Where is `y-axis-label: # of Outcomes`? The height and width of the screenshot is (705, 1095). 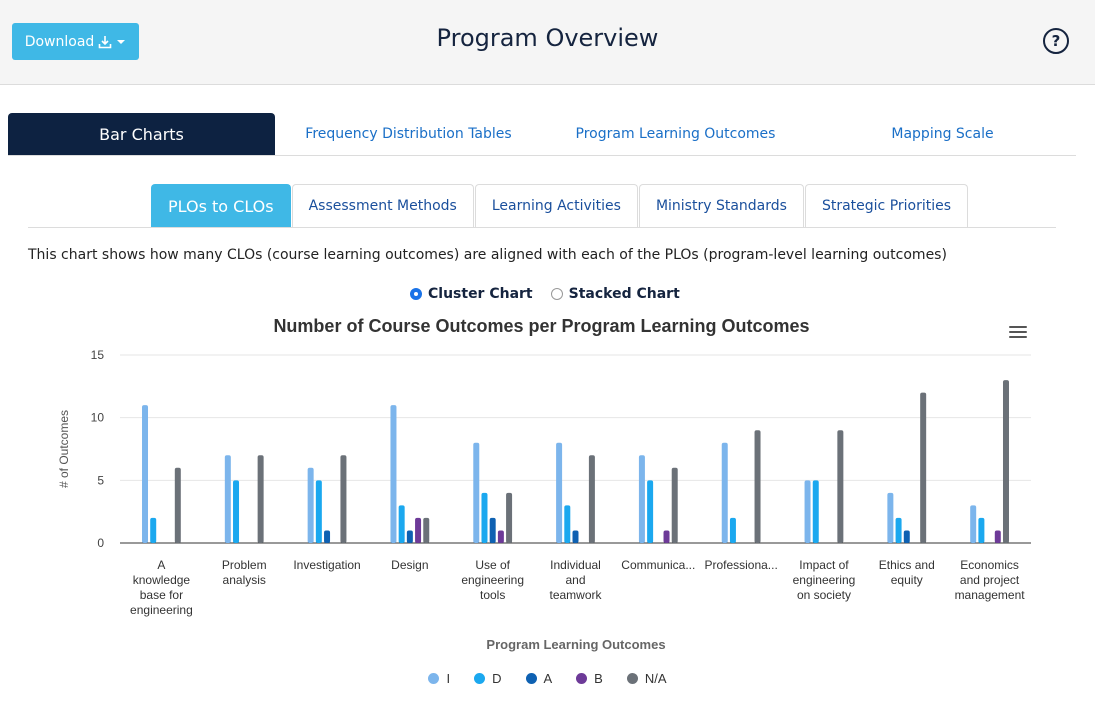 y-axis-label: # of Outcomes is located at coordinates (64, 449).